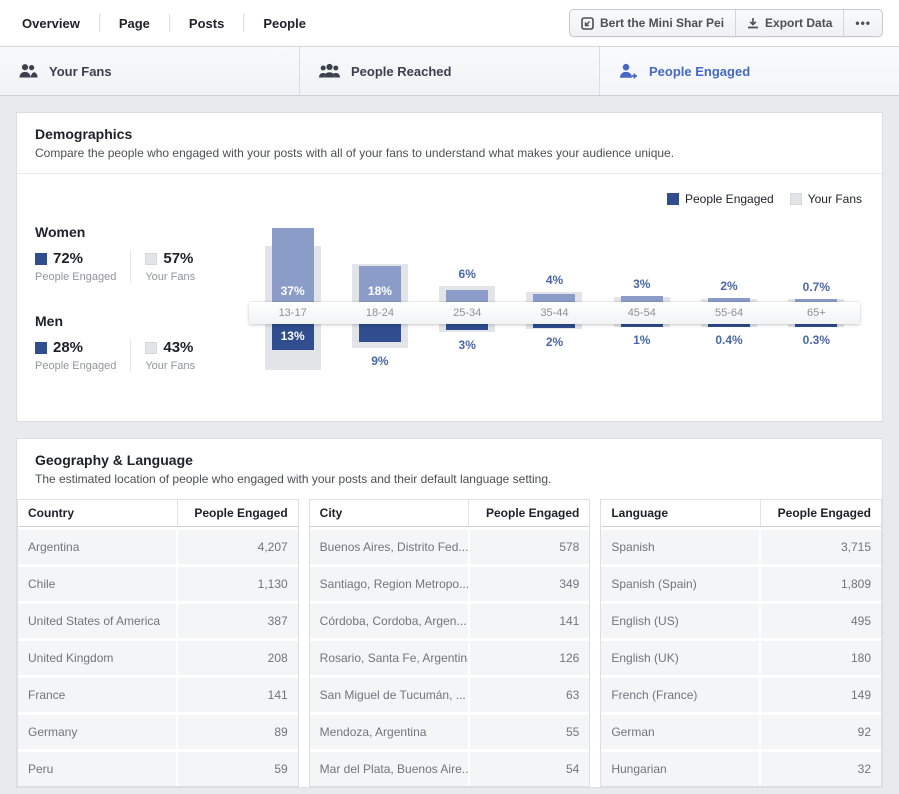 The width and height of the screenshot is (899, 794). I want to click on subtab-your-fans-label: Your Fans, so click(80, 71).